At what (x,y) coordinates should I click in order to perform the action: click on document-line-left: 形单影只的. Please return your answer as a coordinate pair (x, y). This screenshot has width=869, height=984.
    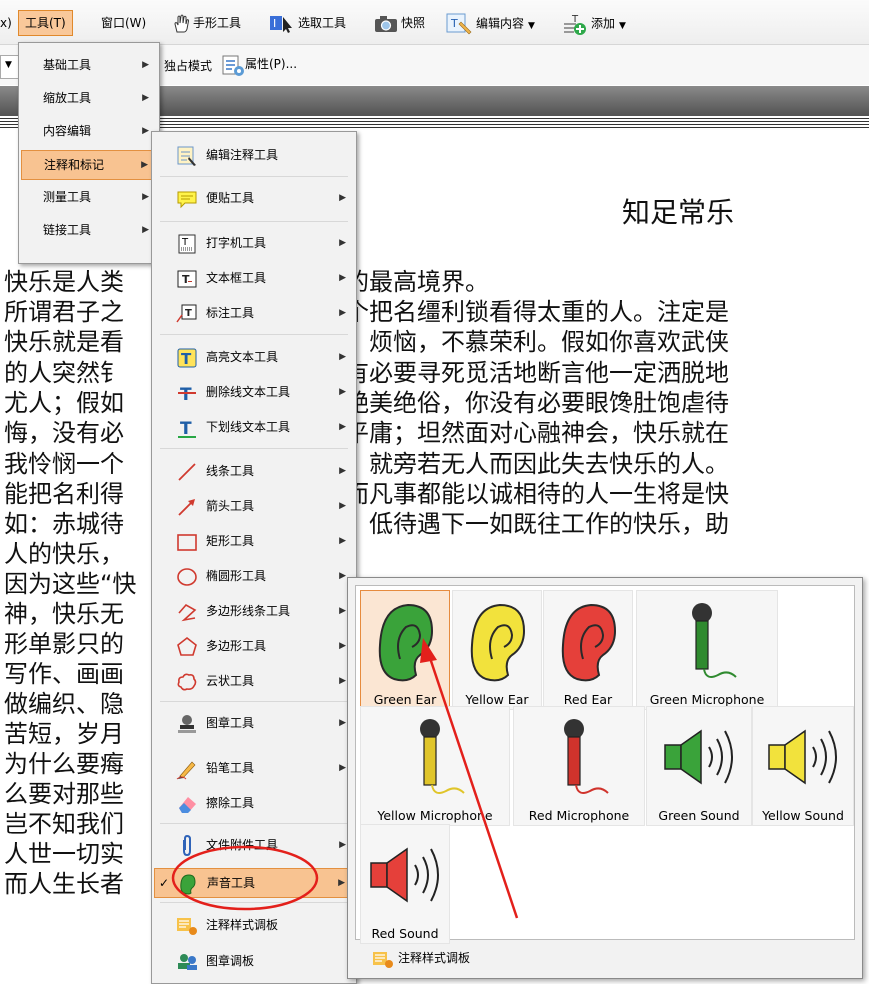
    Looking at the image, I should click on (64, 644).